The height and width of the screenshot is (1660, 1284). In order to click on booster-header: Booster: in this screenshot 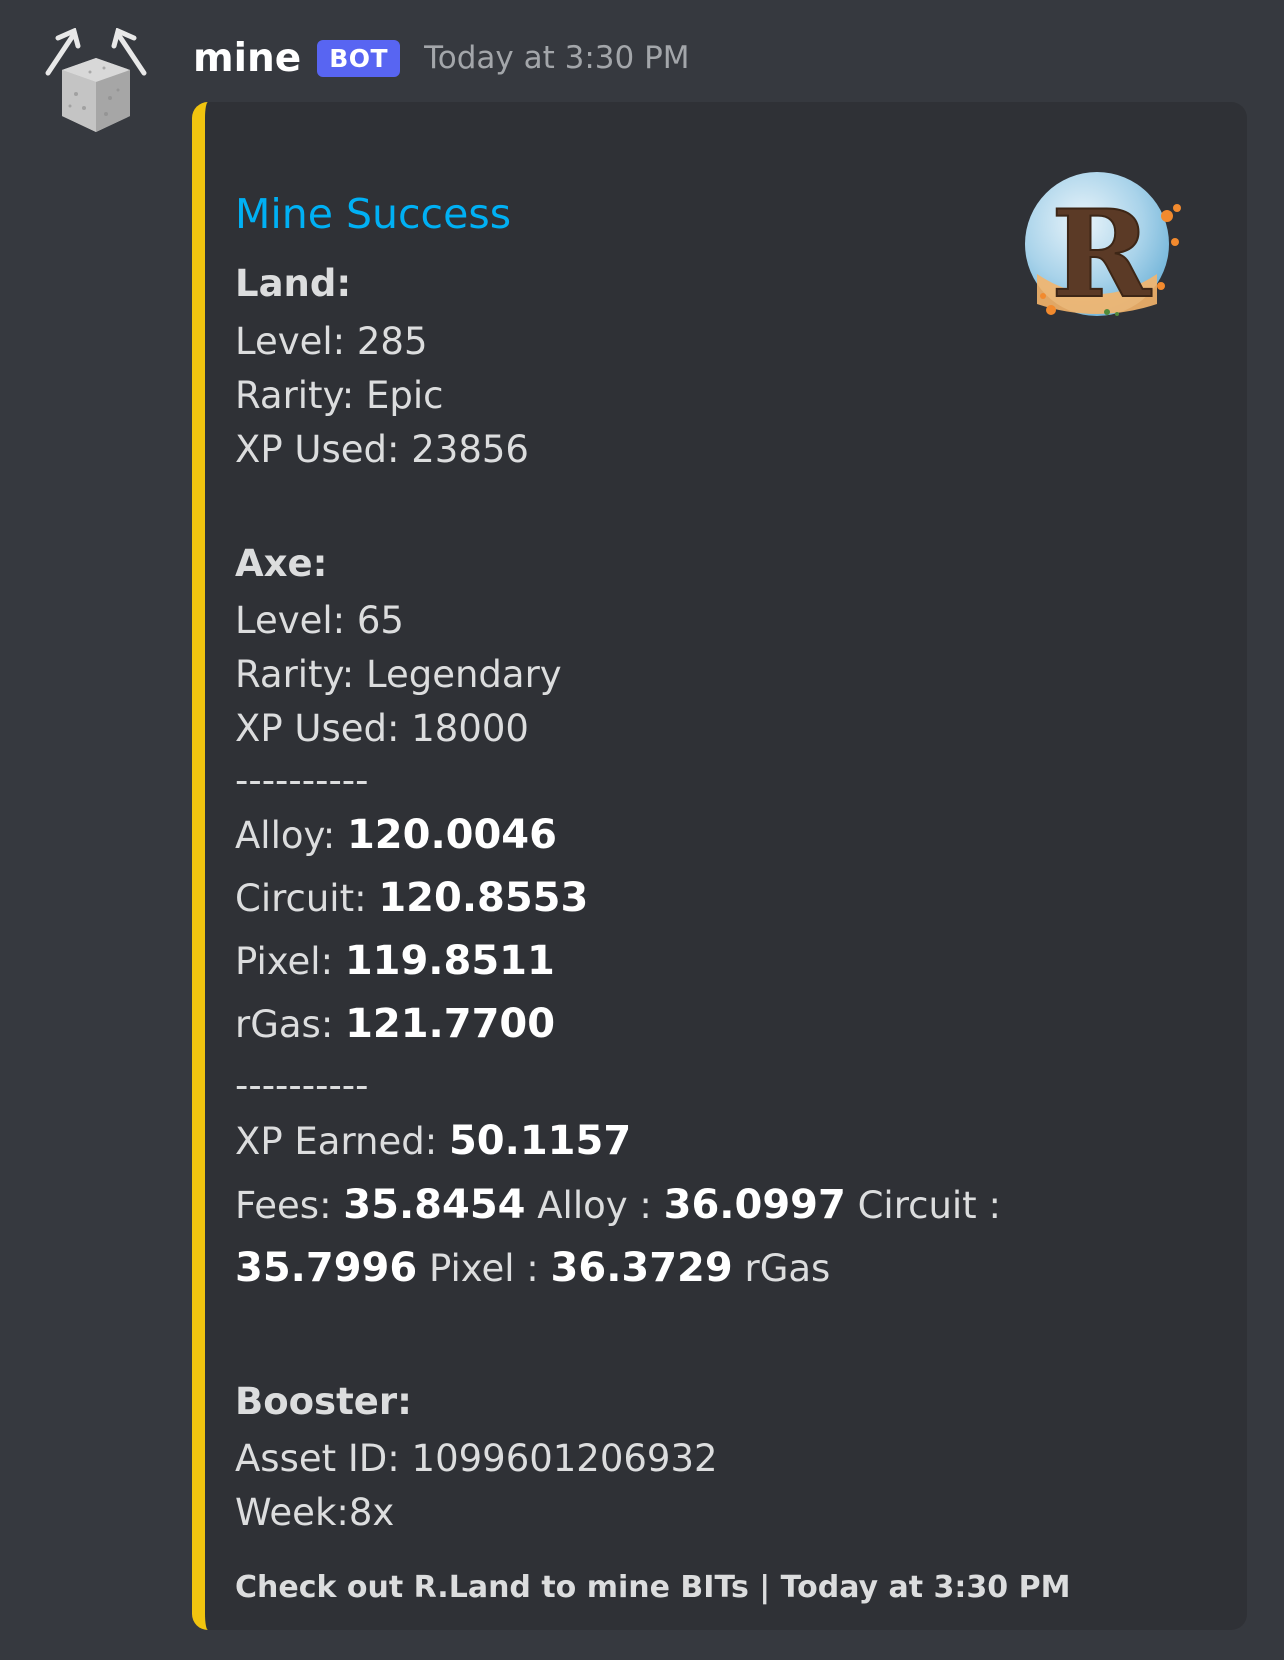, I will do `click(323, 1401)`.